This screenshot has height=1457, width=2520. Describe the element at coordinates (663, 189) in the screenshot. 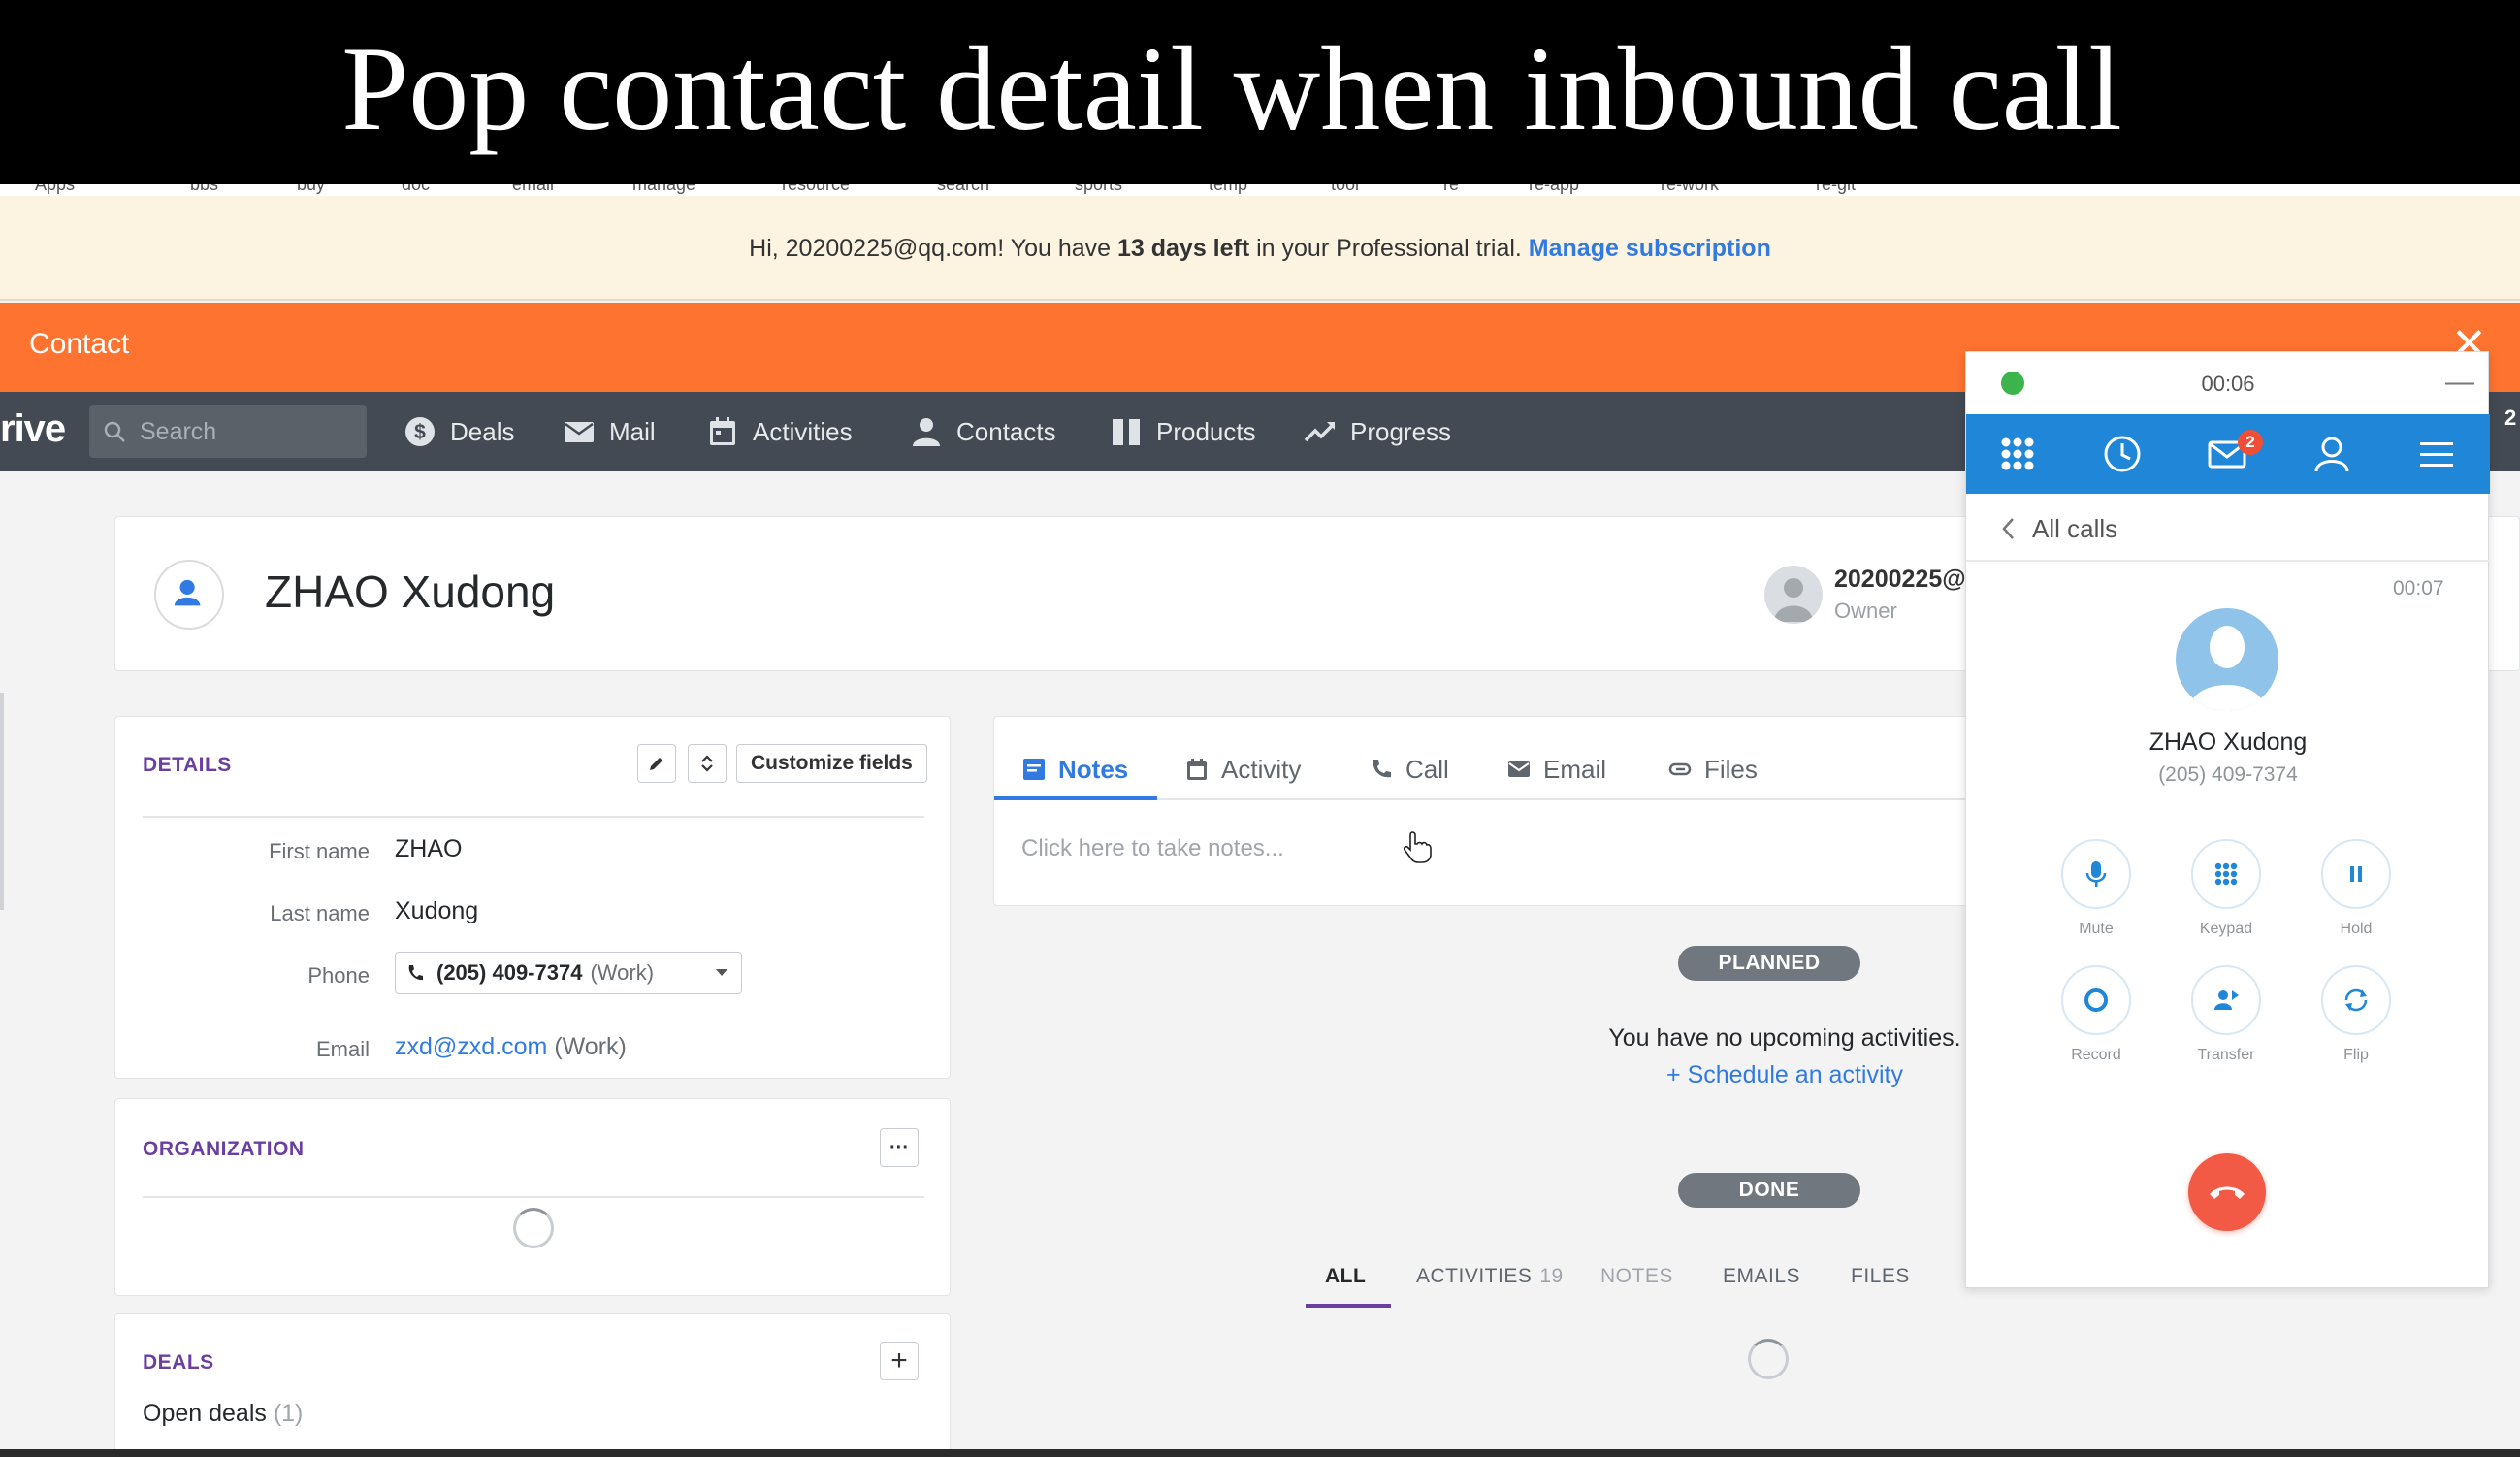

I see `bookmark-item: manage` at that location.